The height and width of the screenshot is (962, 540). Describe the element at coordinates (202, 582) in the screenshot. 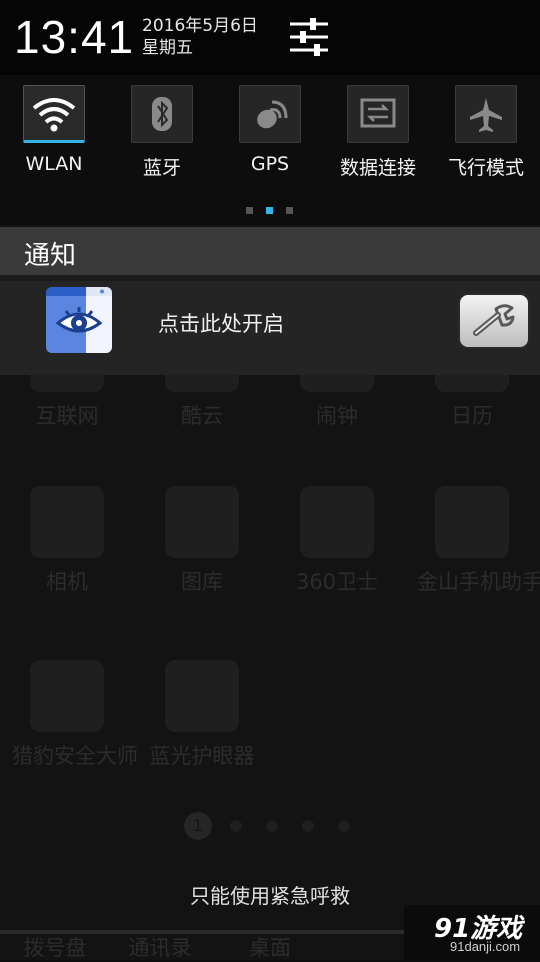

I see `app-label: 图库` at that location.